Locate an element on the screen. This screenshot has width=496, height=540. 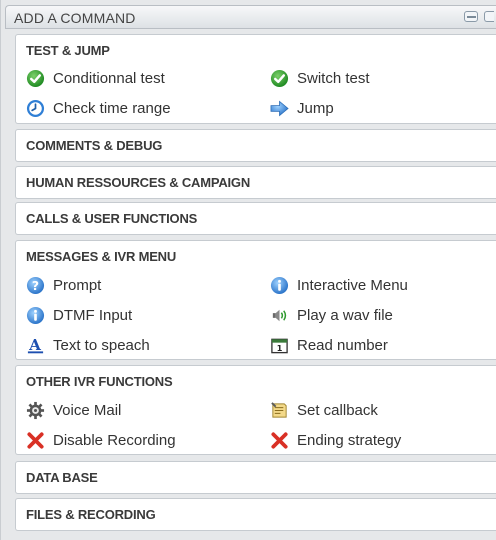
item-label: Interactive Menu is located at coordinates (352, 285).